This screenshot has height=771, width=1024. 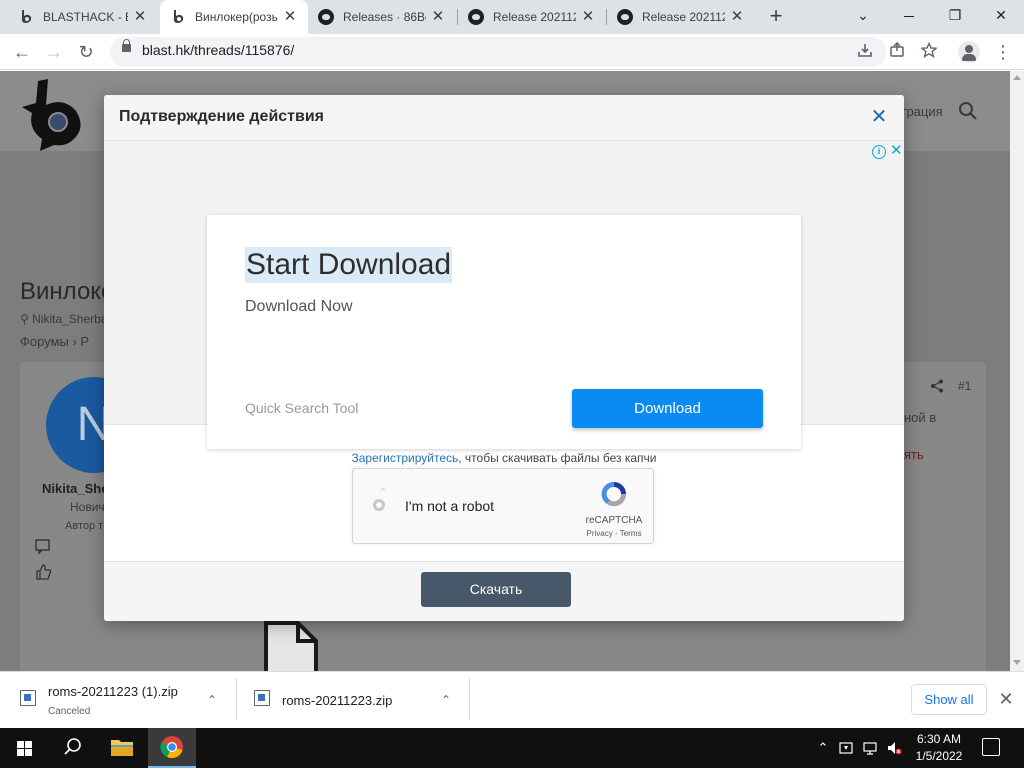 What do you see at coordinates (44, 547) in the screenshot?
I see `messages-icon` at bounding box center [44, 547].